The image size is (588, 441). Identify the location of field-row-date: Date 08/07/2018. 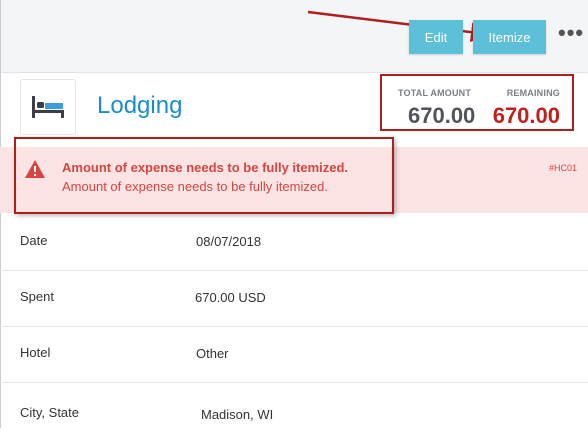
(294, 242).